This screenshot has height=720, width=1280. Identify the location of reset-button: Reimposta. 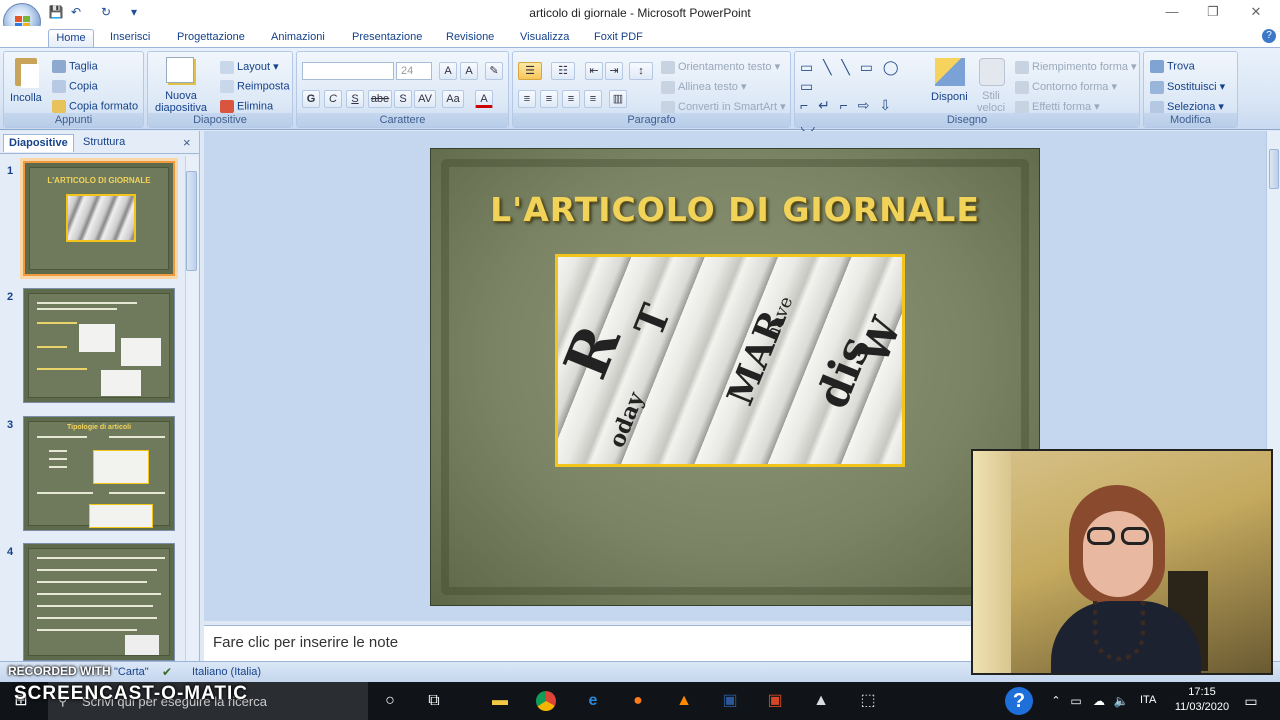
(255, 86).